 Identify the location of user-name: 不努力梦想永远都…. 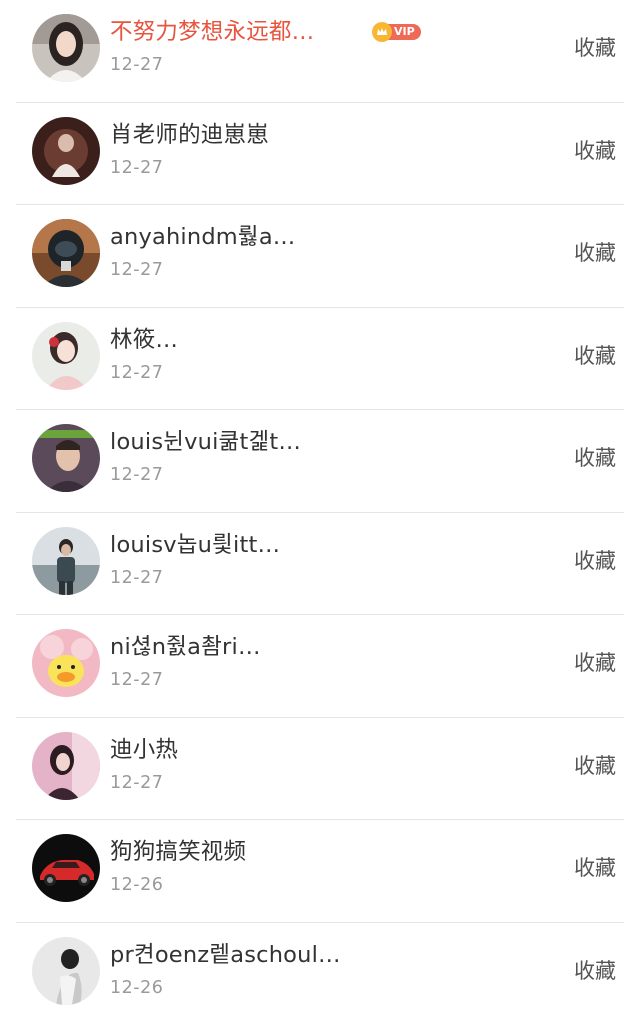
(212, 32).